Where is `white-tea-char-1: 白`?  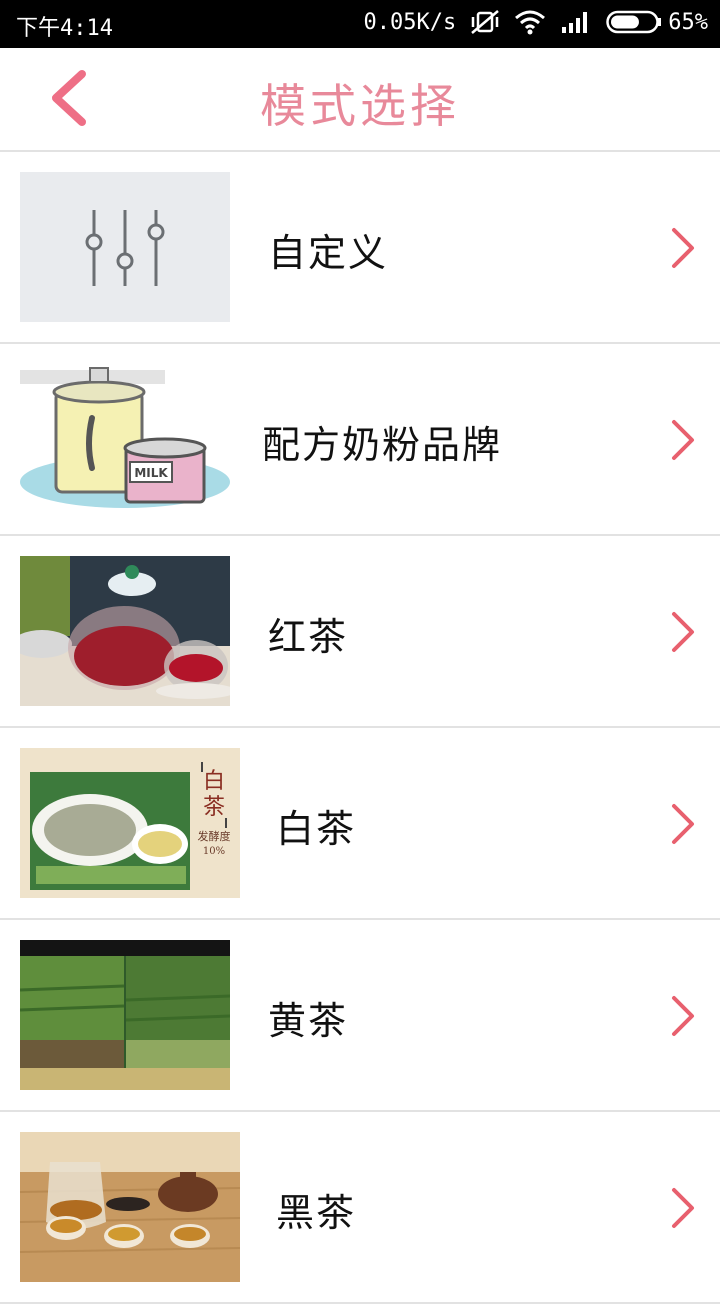 white-tea-char-1: 白 is located at coordinates (214, 781).